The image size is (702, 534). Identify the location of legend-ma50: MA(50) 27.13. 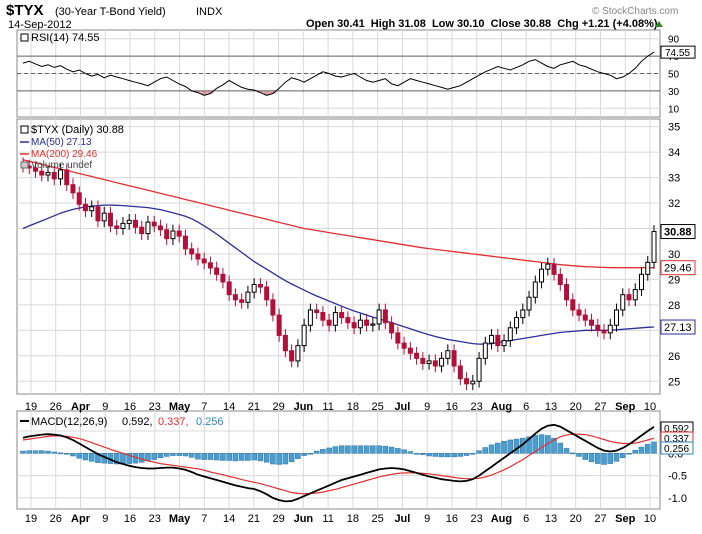
(61, 142).